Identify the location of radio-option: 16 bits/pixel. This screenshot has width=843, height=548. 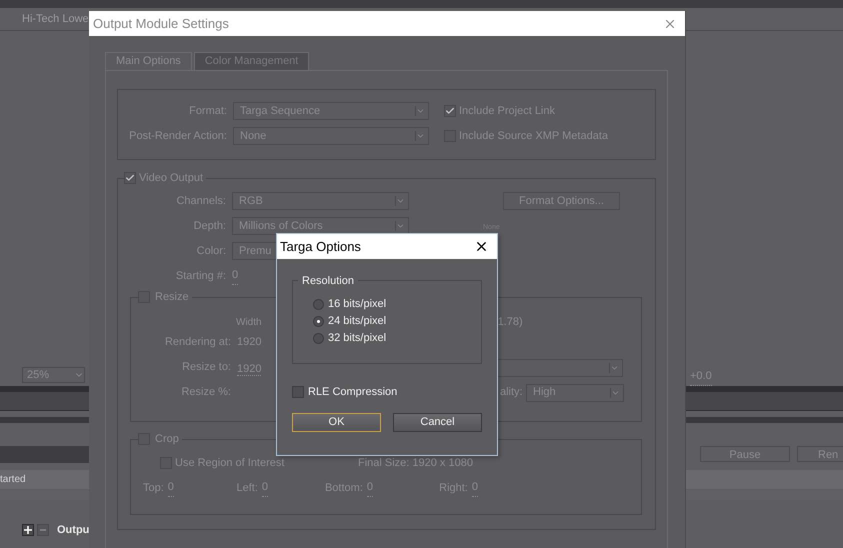
(397, 304).